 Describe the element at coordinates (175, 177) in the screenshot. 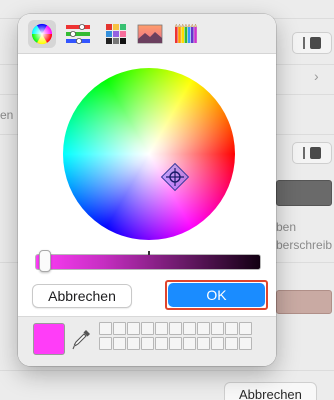

I see `crosshair-icon` at that location.